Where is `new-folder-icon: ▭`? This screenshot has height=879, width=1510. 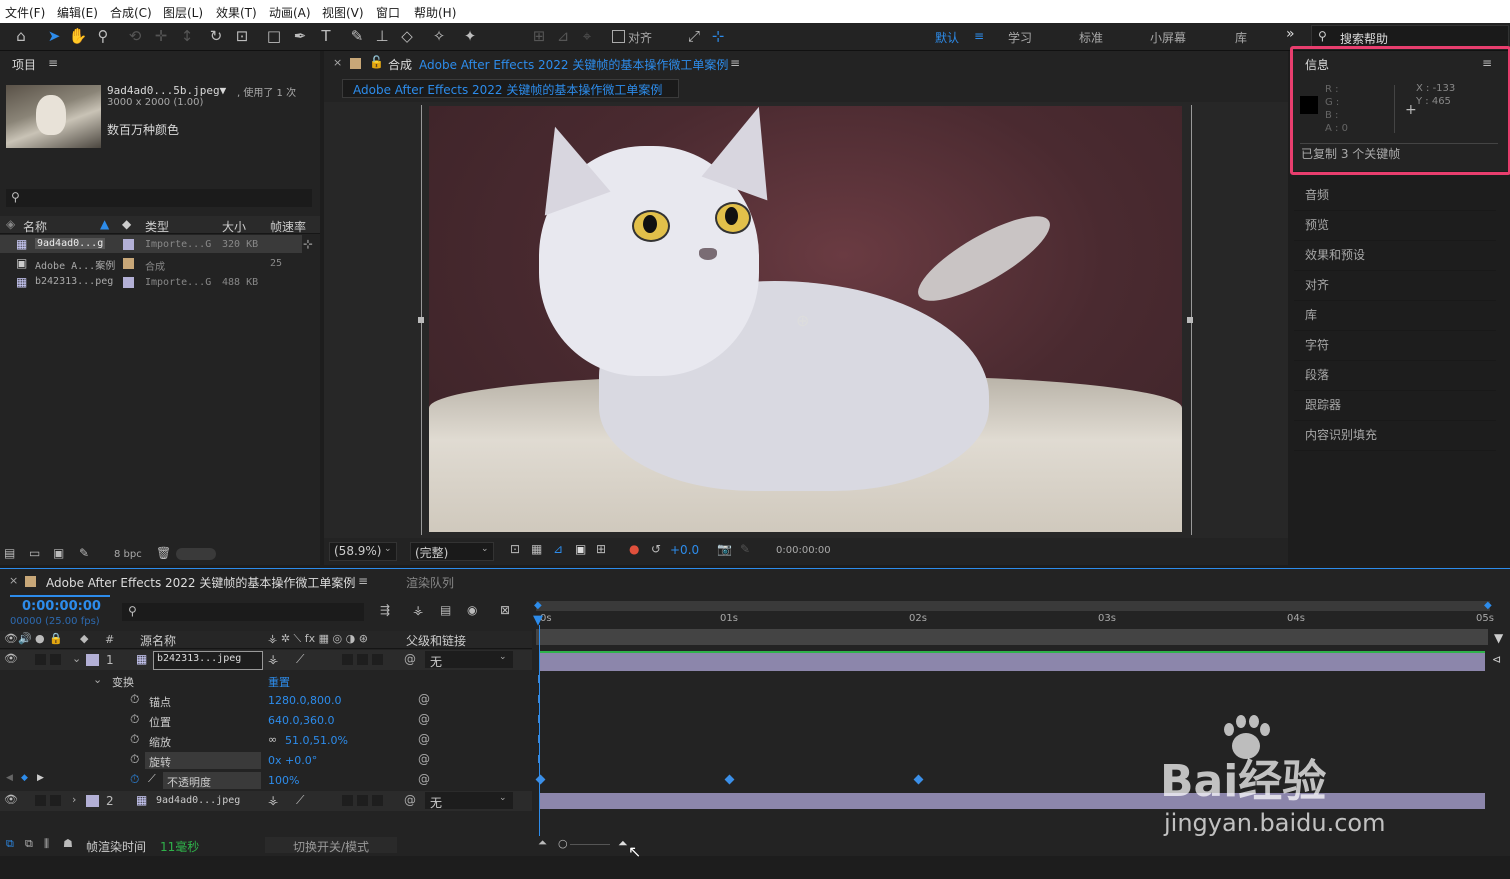 new-folder-icon: ▭ is located at coordinates (34, 553).